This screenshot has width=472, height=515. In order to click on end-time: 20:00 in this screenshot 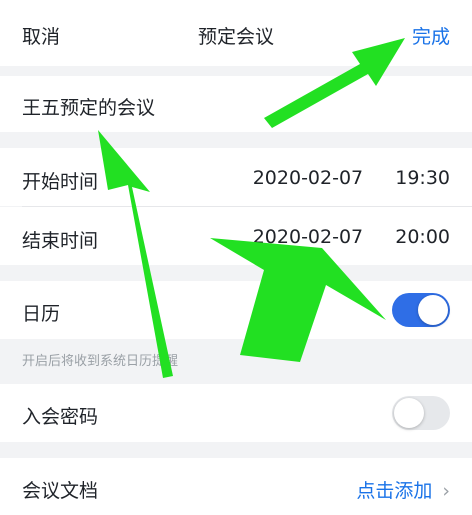, I will do `click(422, 237)`.